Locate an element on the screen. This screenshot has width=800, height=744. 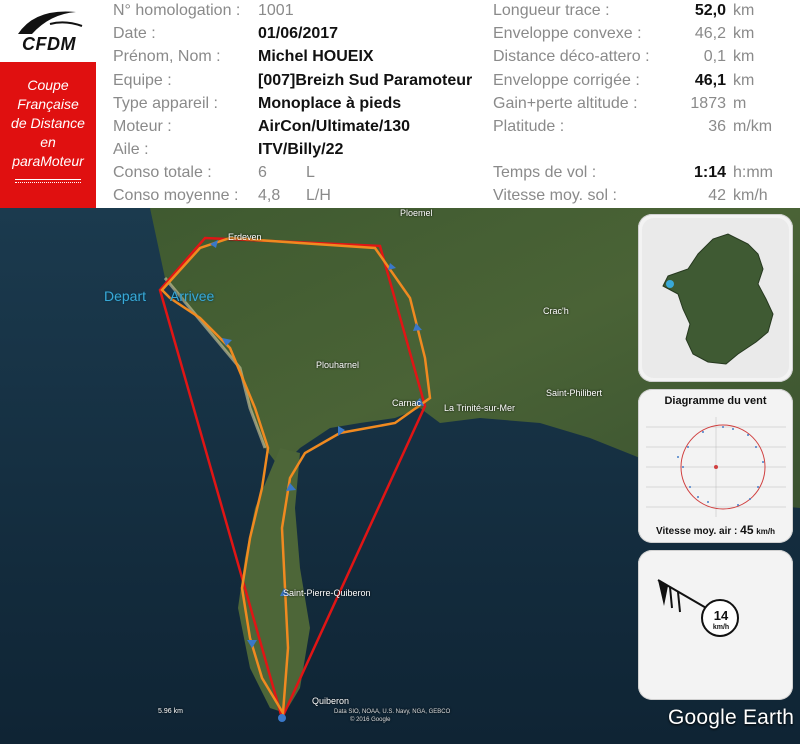
platitude-unit: m/km is located at coordinates (753, 126).